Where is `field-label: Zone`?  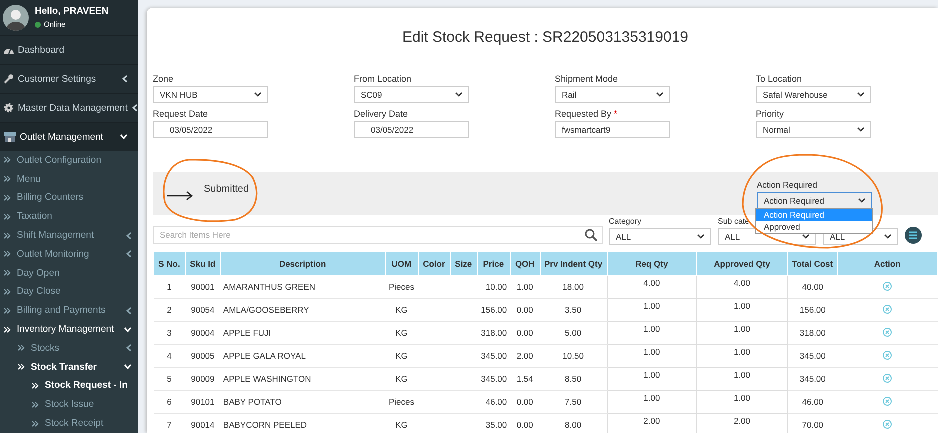
field-label: Zone is located at coordinates (164, 79).